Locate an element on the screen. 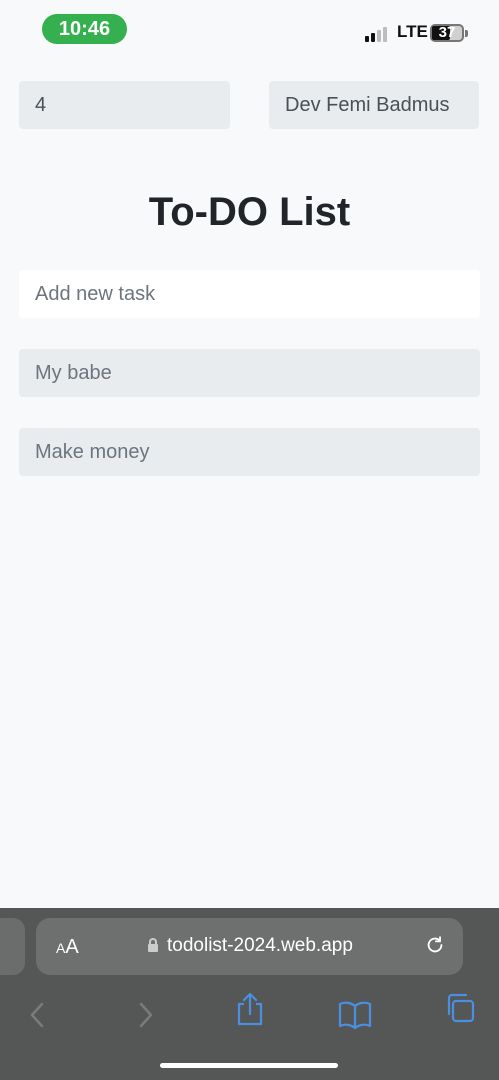 Image resolution: width=499 pixels, height=1080 pixels. reload-icon is located at coordinates (435, 945).